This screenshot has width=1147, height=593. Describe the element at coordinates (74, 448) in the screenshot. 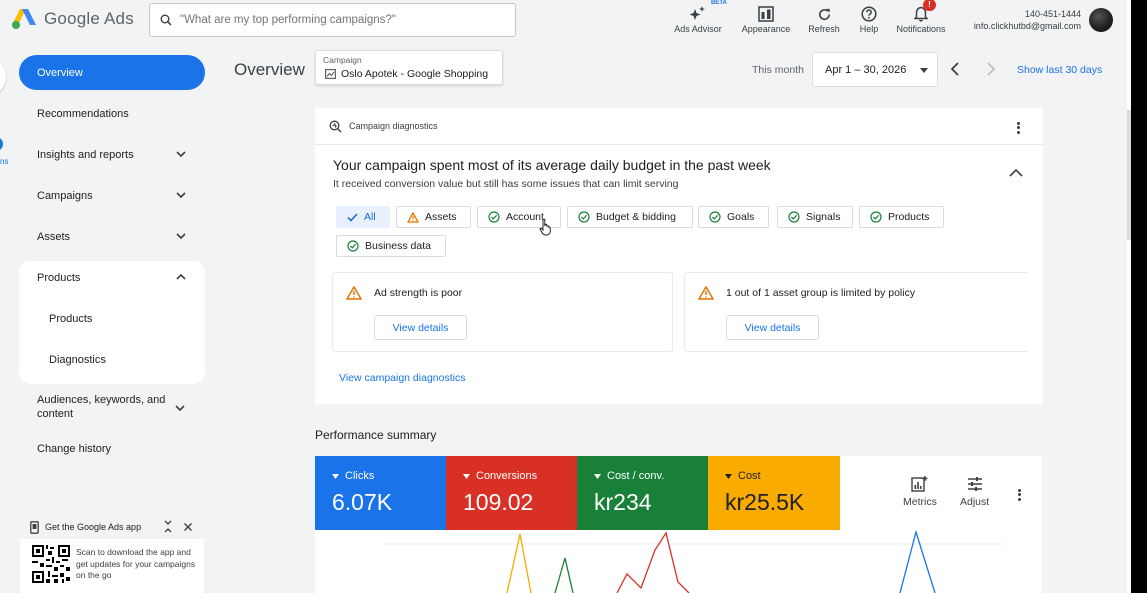

I see `sidebar-item-label: Change history` at that location.